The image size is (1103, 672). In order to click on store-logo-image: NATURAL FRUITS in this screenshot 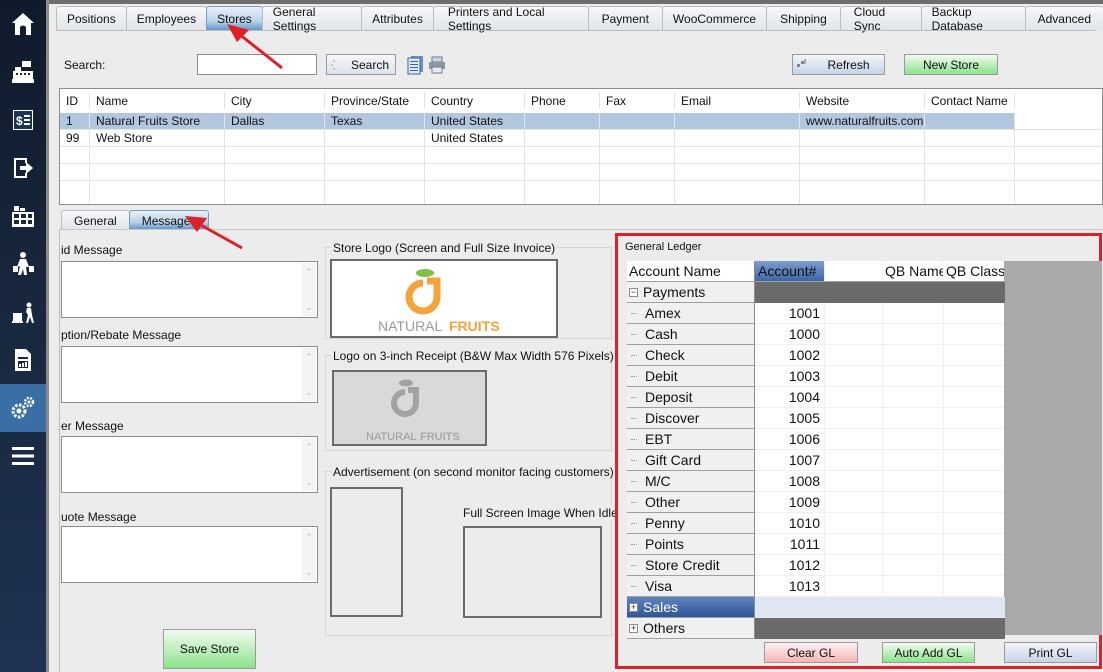, I will do `click(444, 298)`.